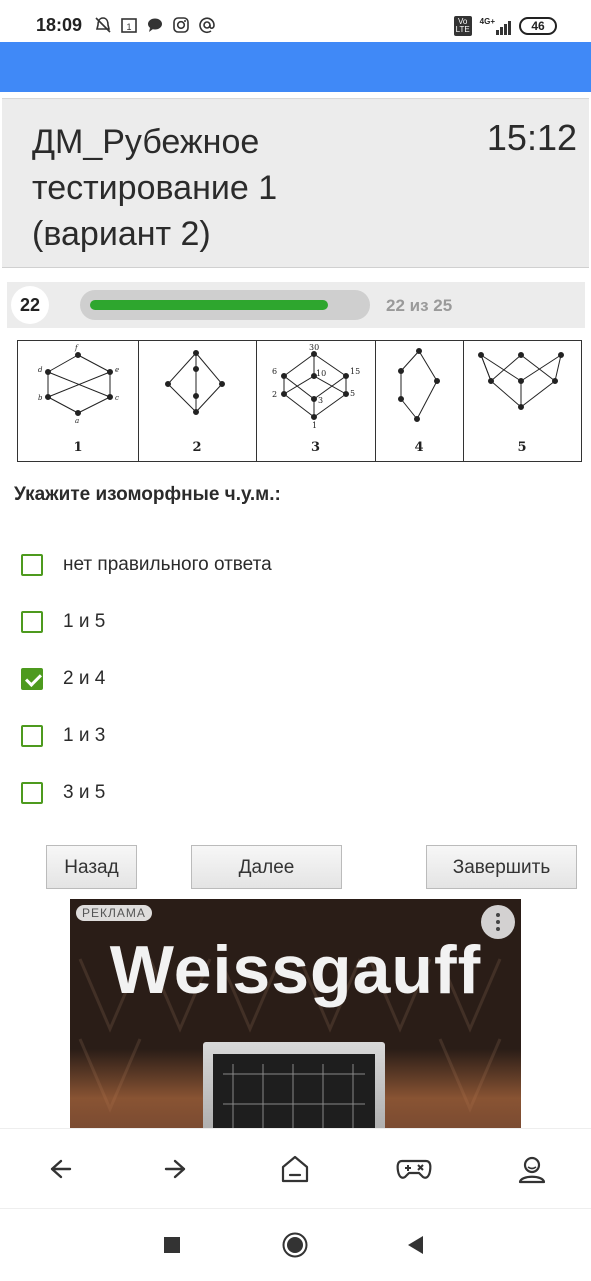 The height and width of the screenshot is (1281, 591). I want to click on answer-option-1: нет правильного ответа, so click(146, 565).